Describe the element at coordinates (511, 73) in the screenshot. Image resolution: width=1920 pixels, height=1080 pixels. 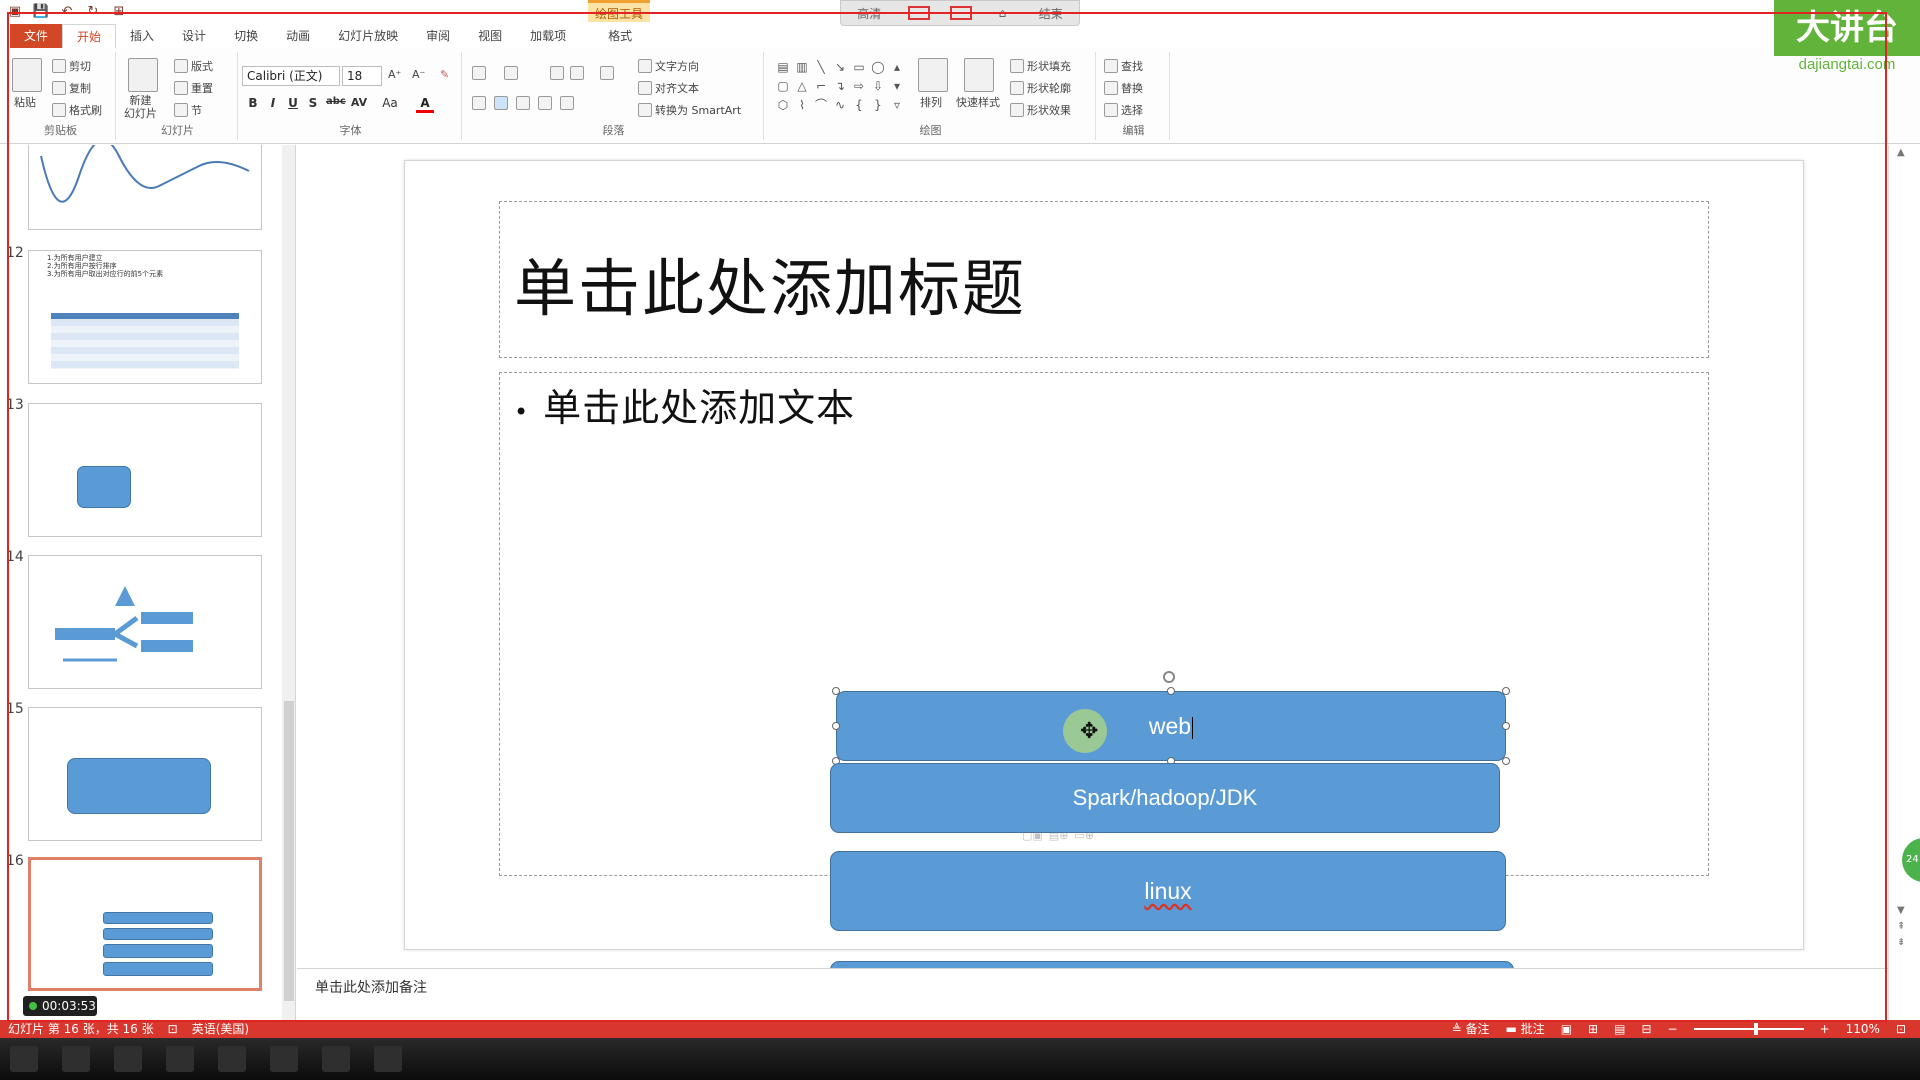
I see `numbering-button` at that location.